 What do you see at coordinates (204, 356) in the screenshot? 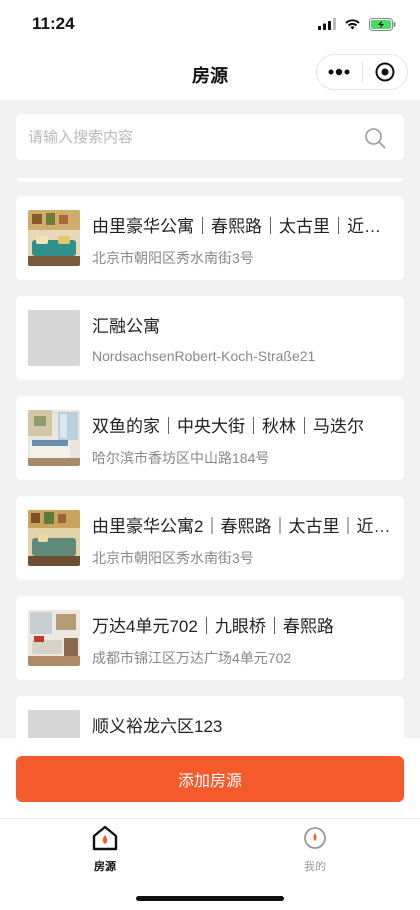
I see `listing-address: NordsachsenRobert-Koch-Straße21` at bounding box center [204, 356].